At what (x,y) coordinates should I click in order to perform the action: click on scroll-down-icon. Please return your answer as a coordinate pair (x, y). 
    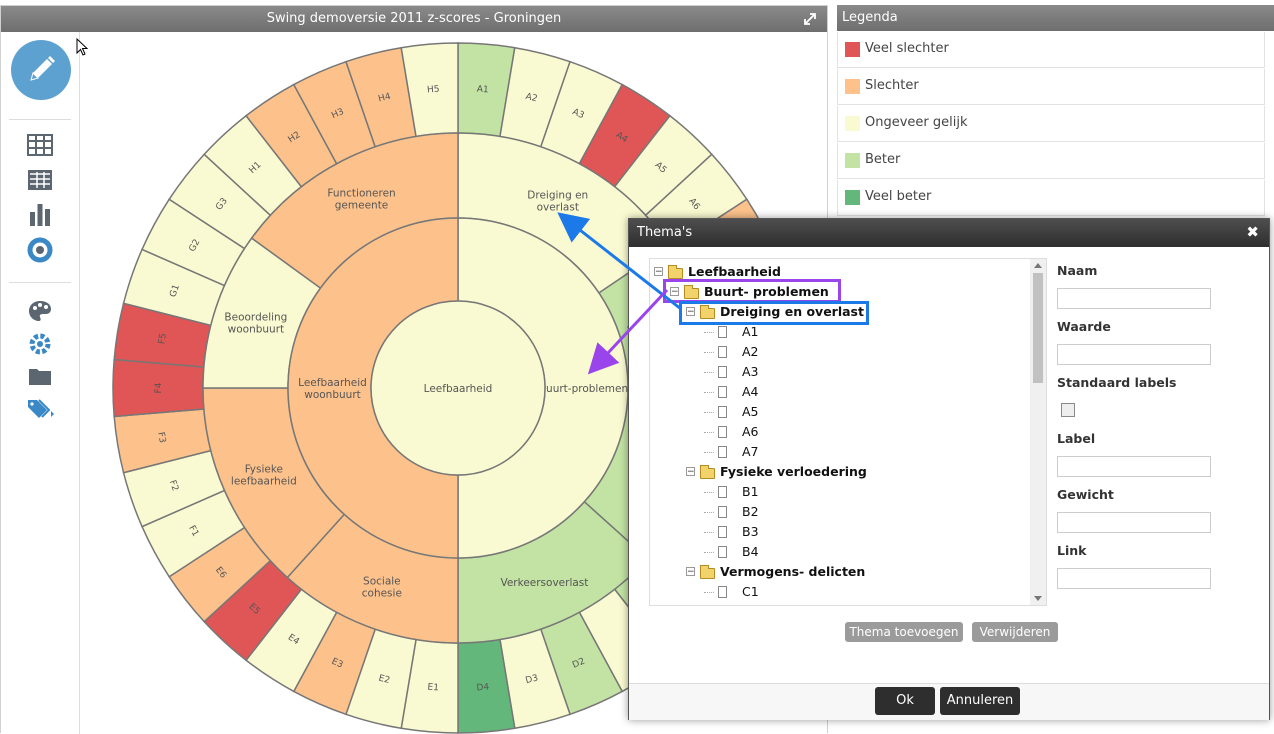
    Looking at the image, I should click on (1038, 599).